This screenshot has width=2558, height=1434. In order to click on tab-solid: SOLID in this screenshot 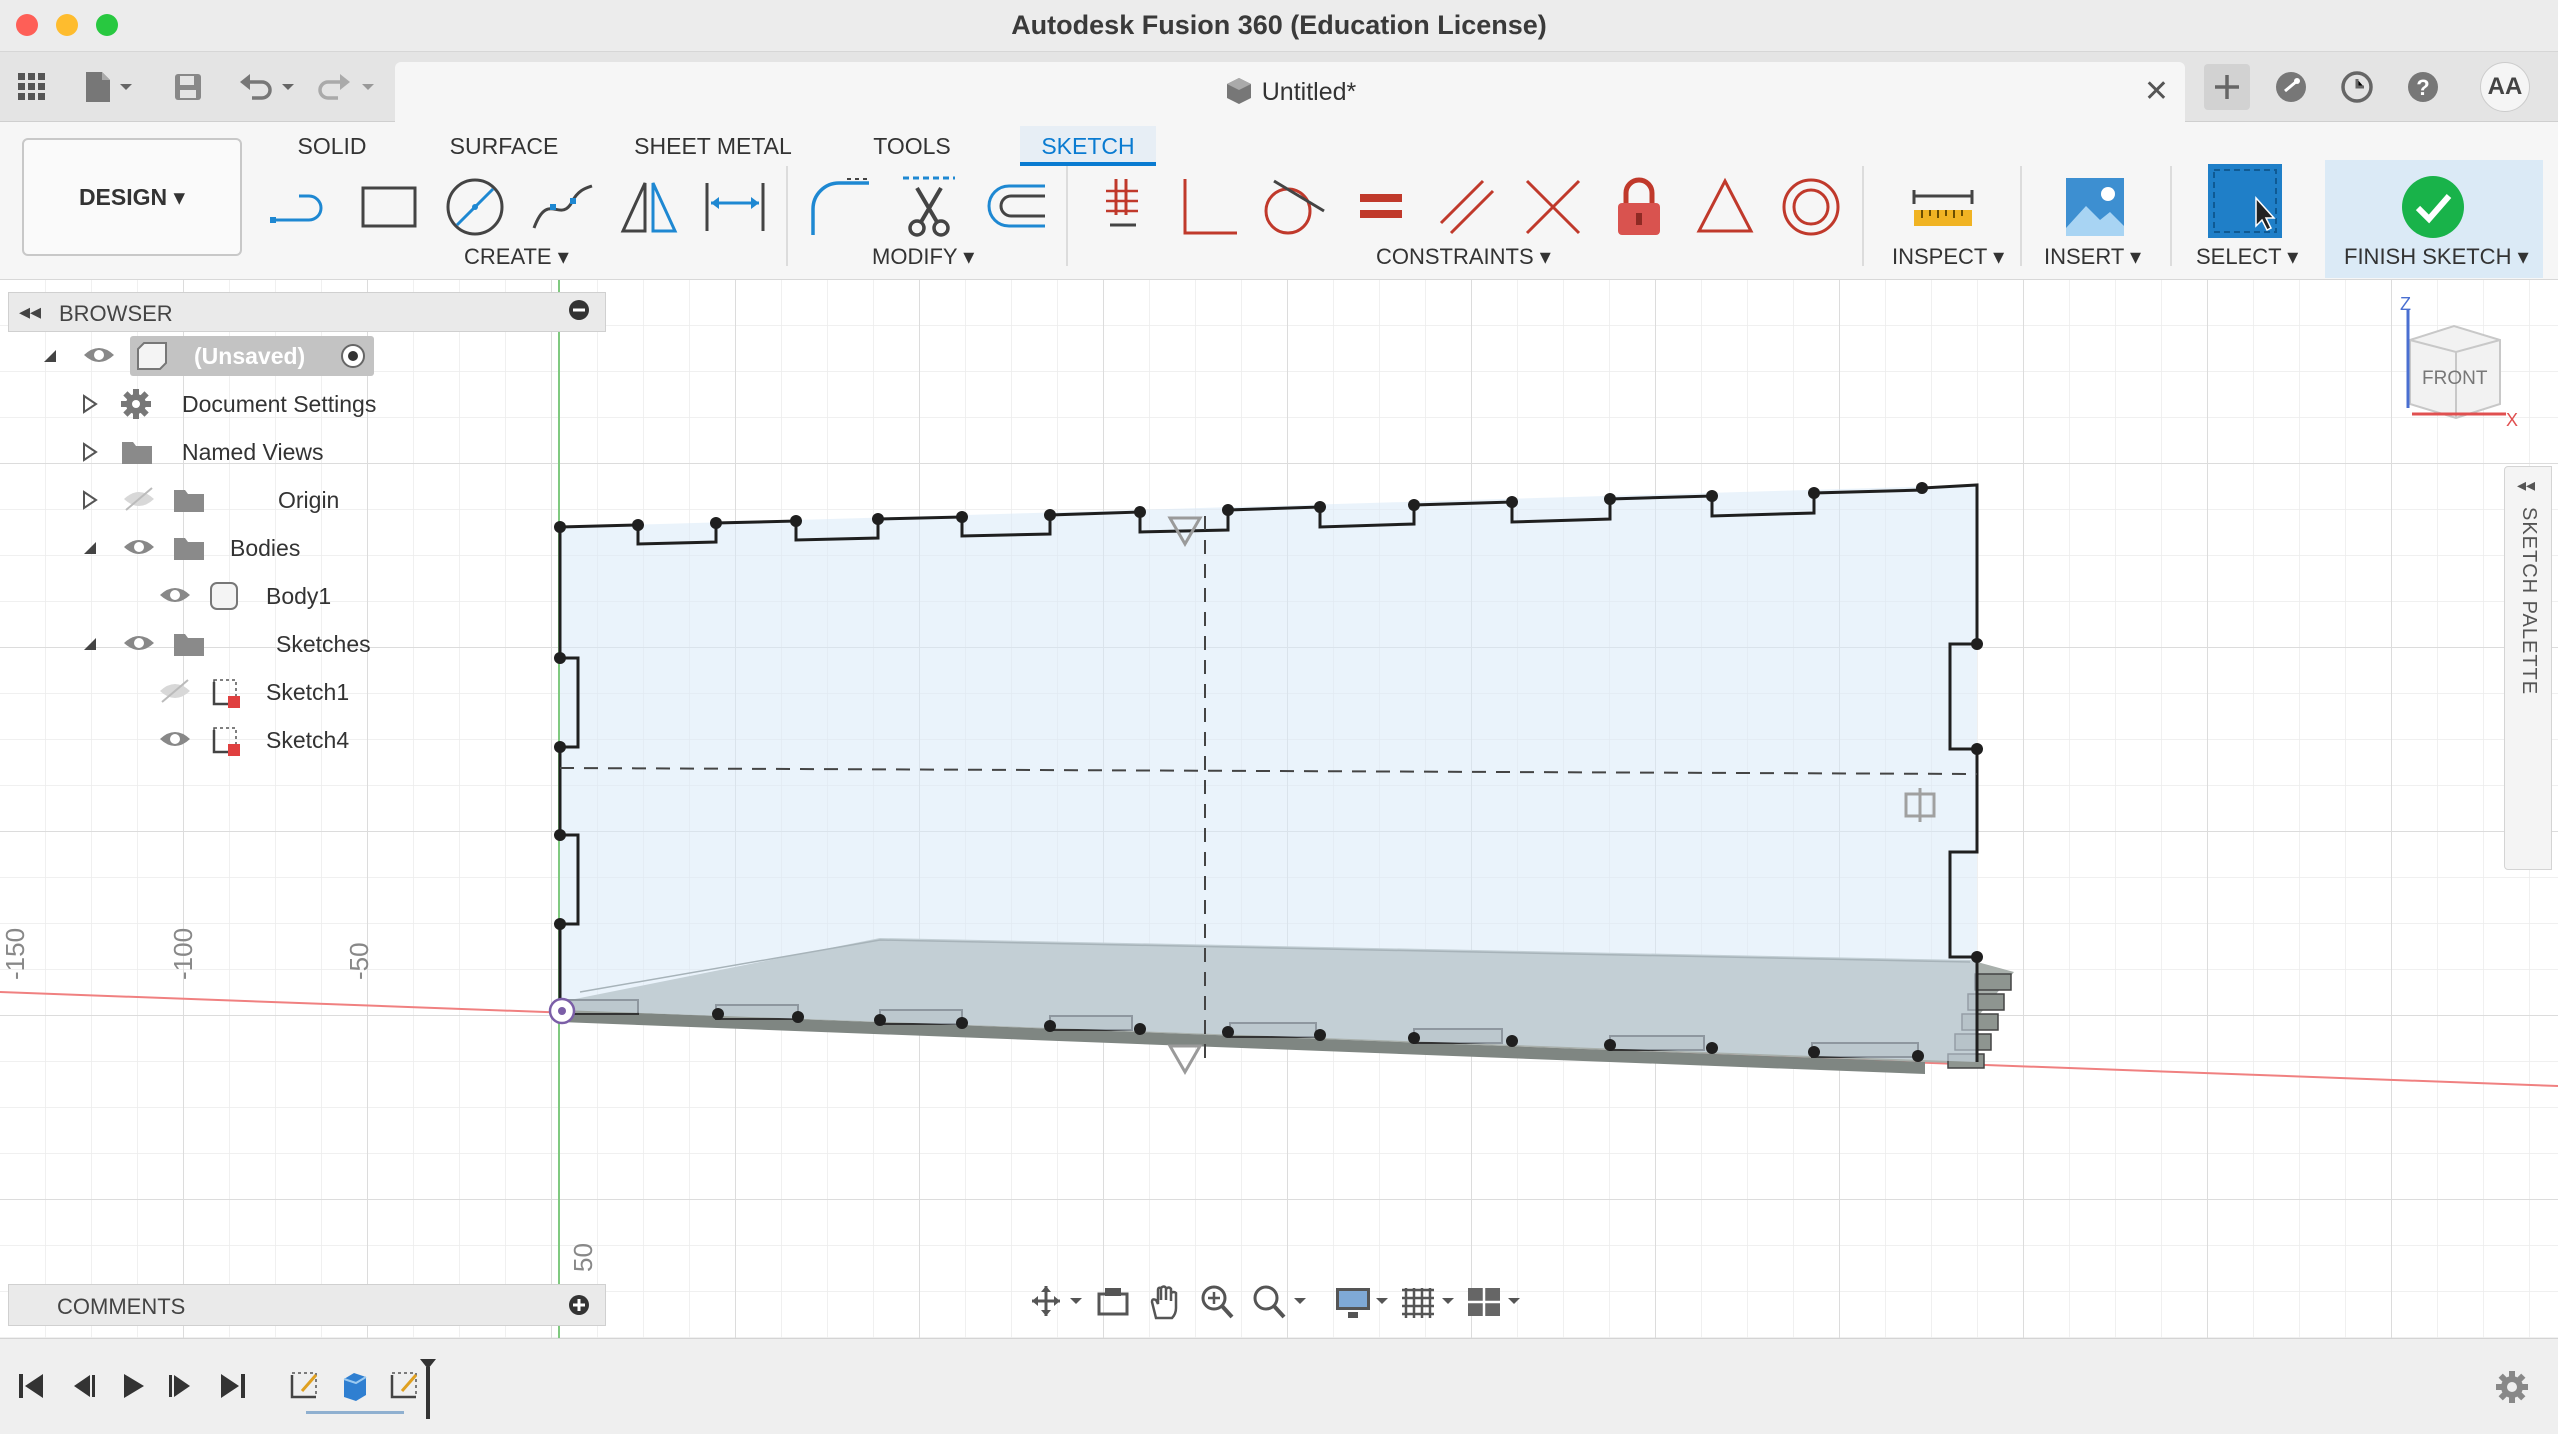, I will do `click(332, 146)`.